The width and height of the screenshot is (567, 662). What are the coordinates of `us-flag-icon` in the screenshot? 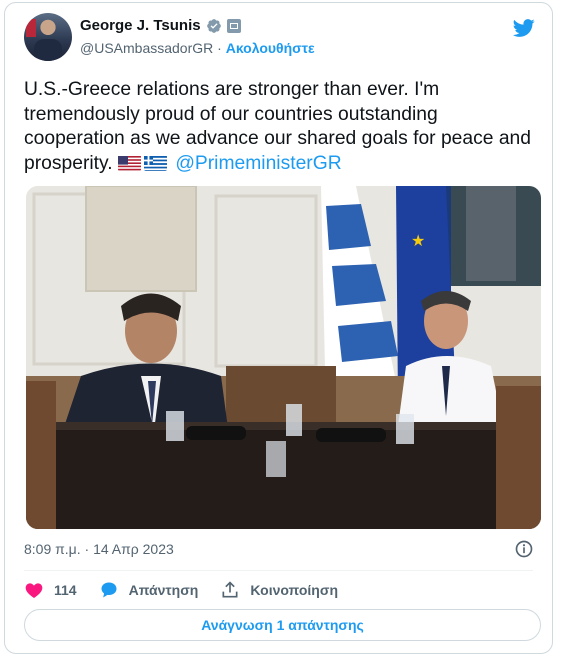 It's located at (129, 163).